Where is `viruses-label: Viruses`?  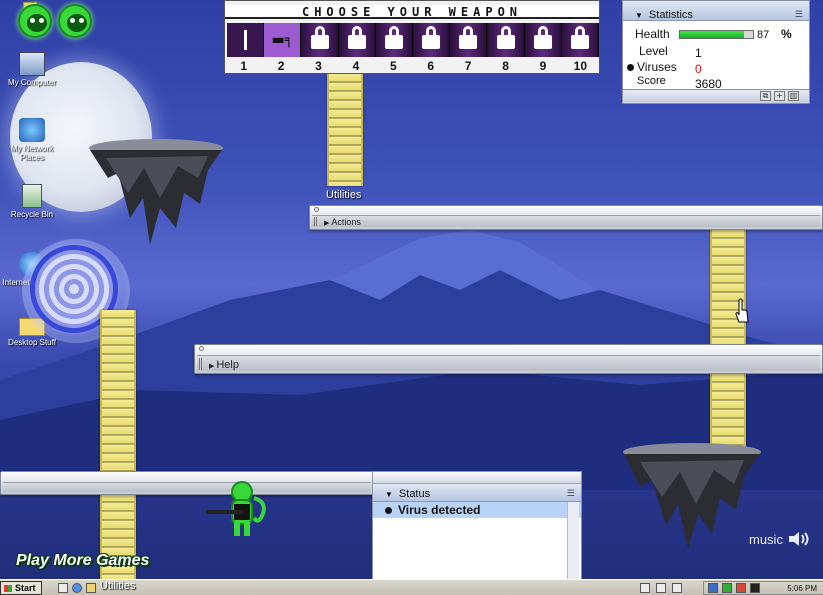 viruses-label: Viruses is located at coordinates (657, 67).